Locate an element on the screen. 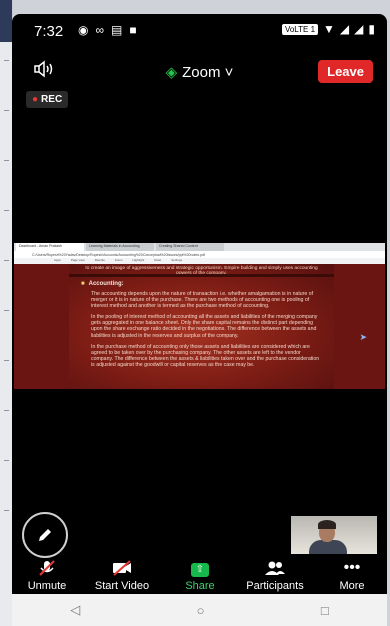 This screenshot has width=390, height=626. voicemail-icon: ∞ is located at coordinates (100, 30).